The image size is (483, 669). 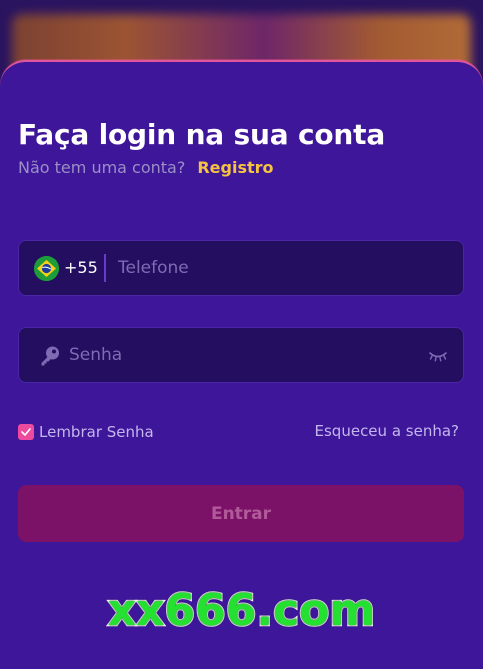 I want to click on register-prompt: Não tem uma conta? Registro, so click(x=146, y=167).